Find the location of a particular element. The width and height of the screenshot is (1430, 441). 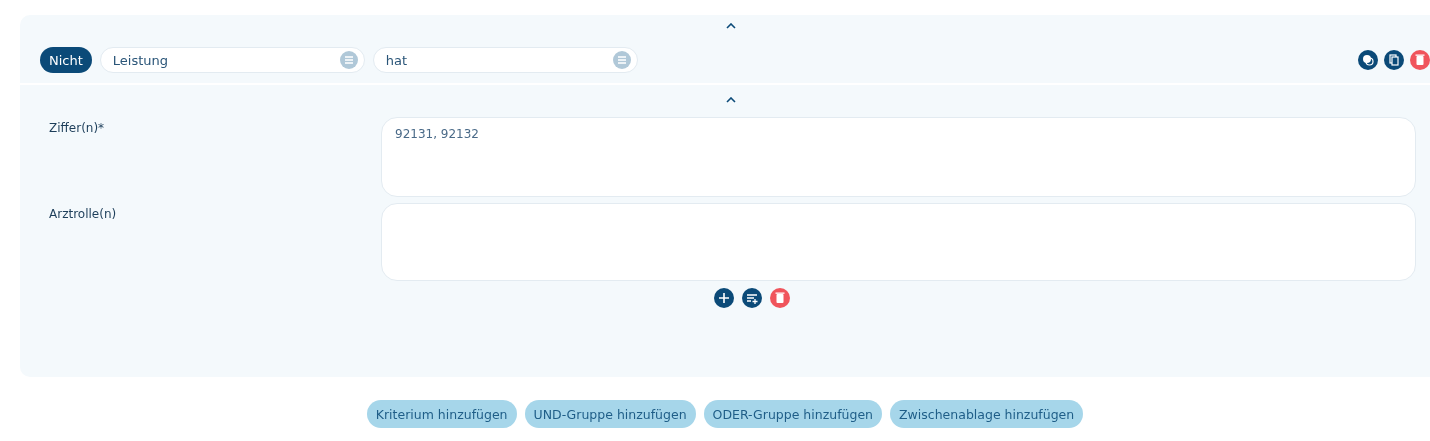

add-list-icon is located at coordinates (752, 298).